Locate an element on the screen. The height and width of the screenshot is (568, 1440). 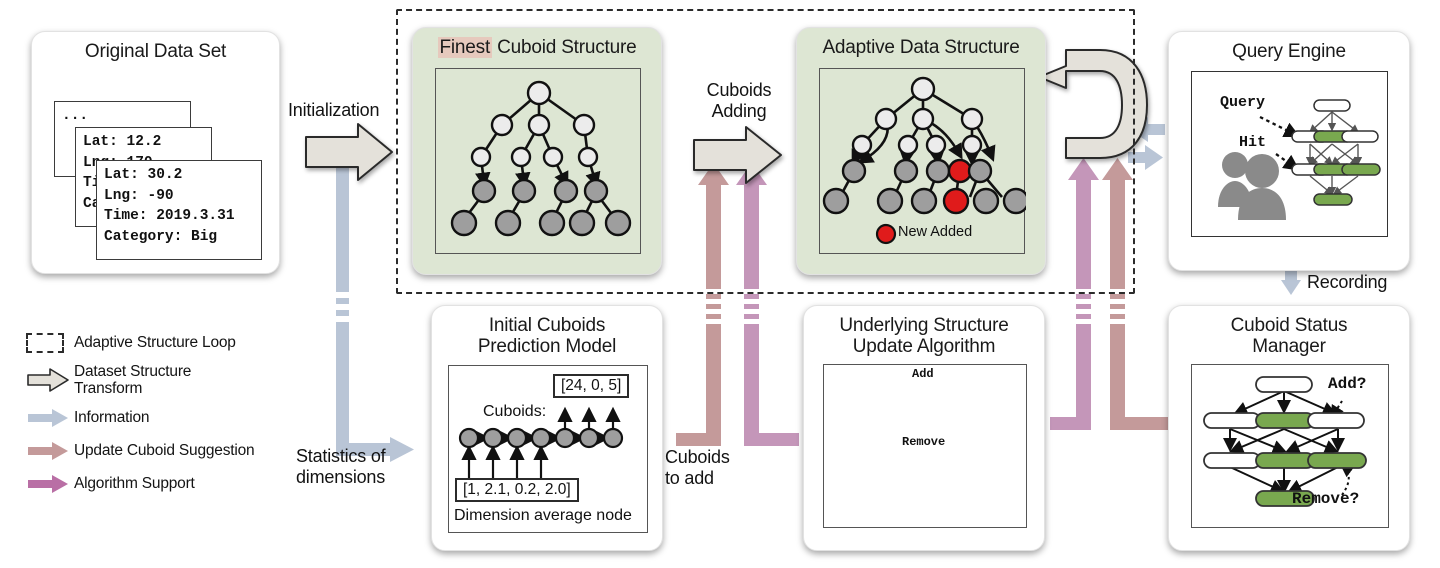
cuboid-status-manager-title-line2: Manager is located at coordinates (1289, 347).